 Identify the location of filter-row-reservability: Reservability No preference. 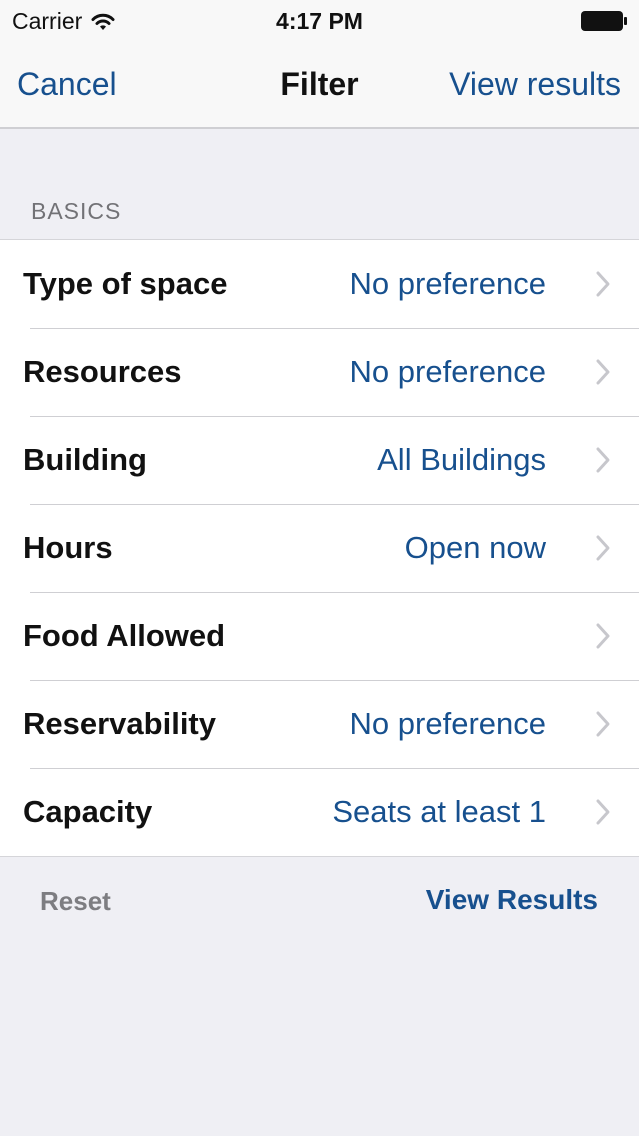
(319, 724).